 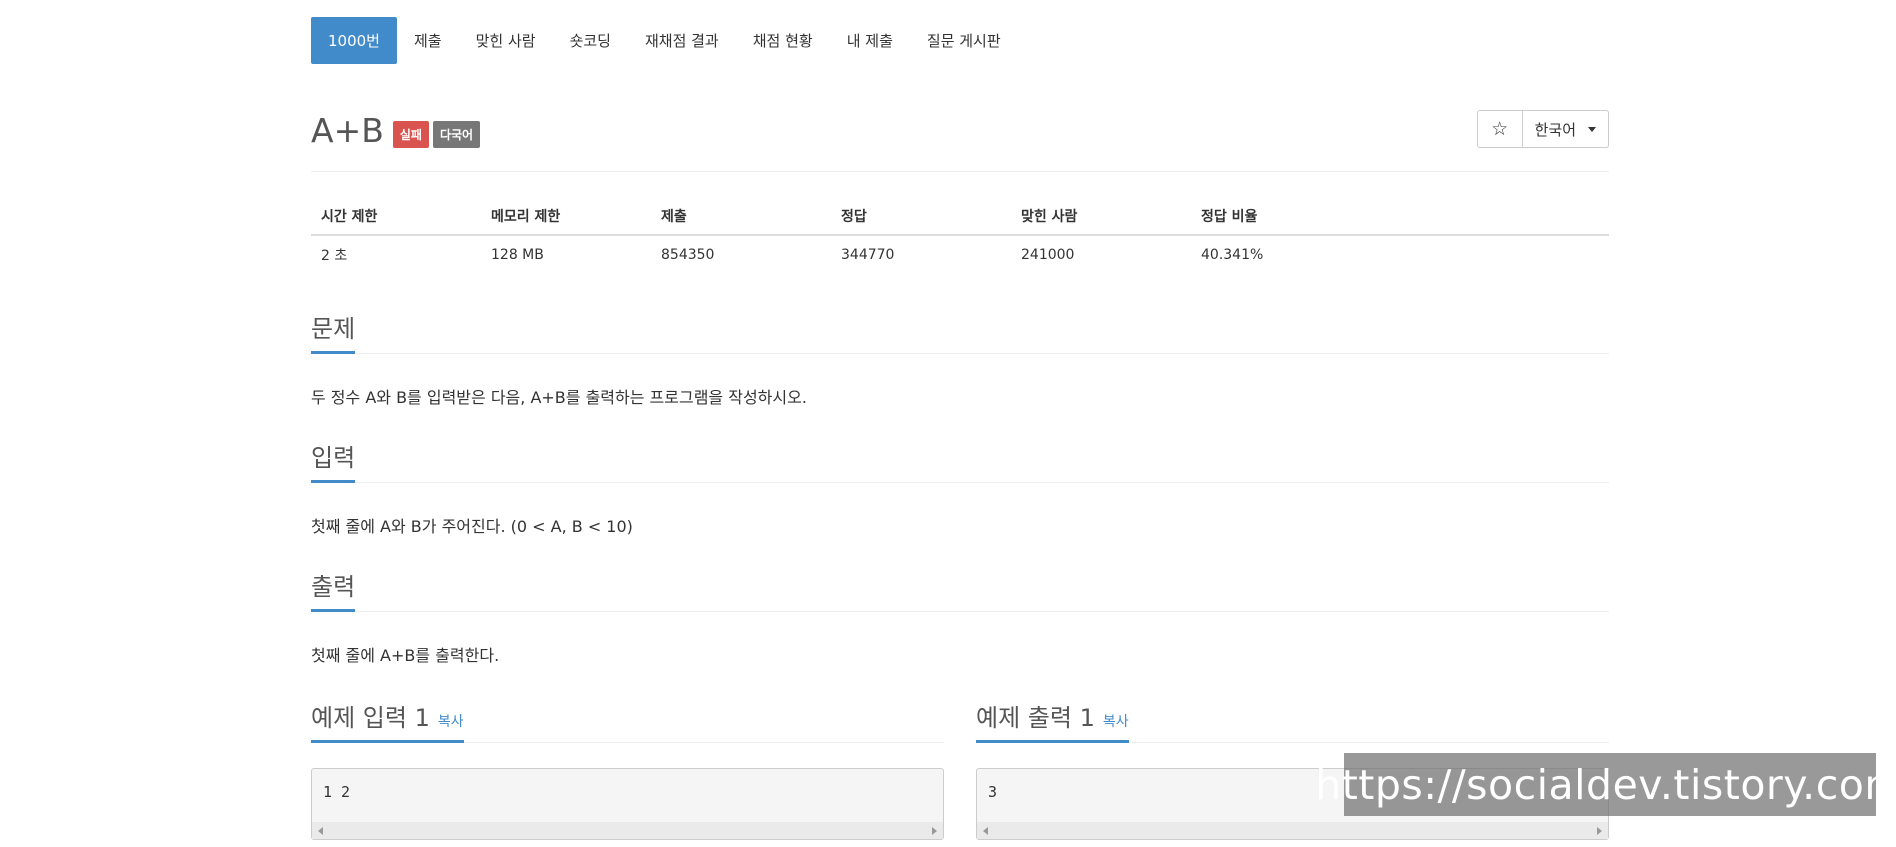 What do you see at coordinates (1101, 218) in the screenshot?
I see `header-solved-users: 맞힌 사람` at bounding box center [1101, 218].